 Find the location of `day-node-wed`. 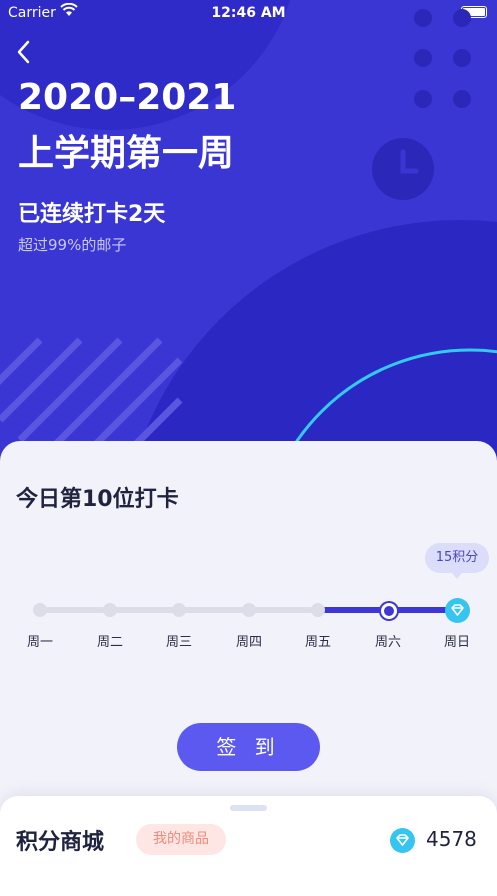

day-node-wed is located at coordinates (179, 610).